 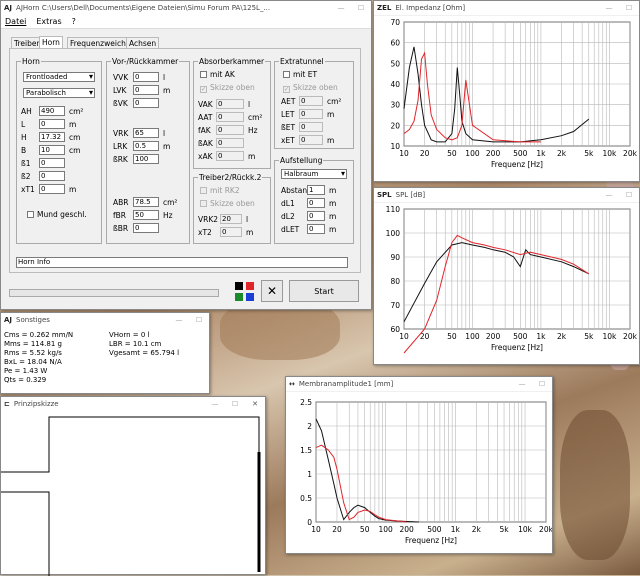 What do you see at coordinates (59, 77) in the screenshot?
I see `horn-type-select: Frontloaded` at bounding box center [59, 77].